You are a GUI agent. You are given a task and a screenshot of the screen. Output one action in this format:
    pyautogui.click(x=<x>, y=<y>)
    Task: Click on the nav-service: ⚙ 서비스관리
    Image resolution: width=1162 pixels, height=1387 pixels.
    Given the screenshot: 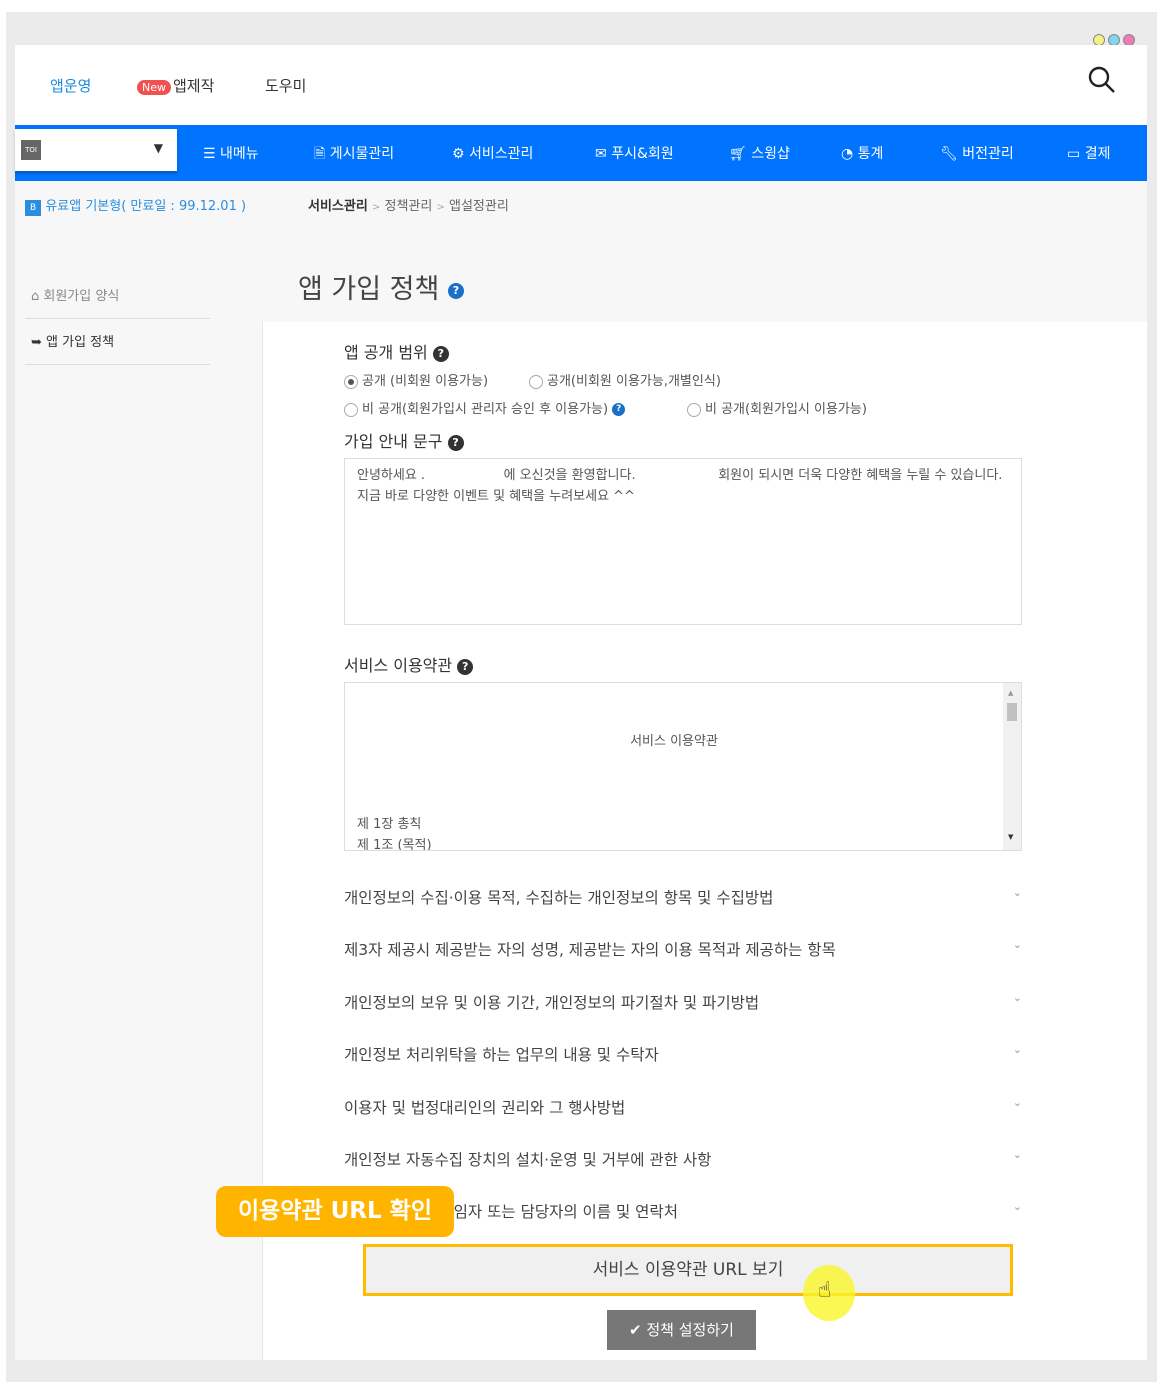 What is the action you would take?
    pyautogui.click(x=492, y=153)
    